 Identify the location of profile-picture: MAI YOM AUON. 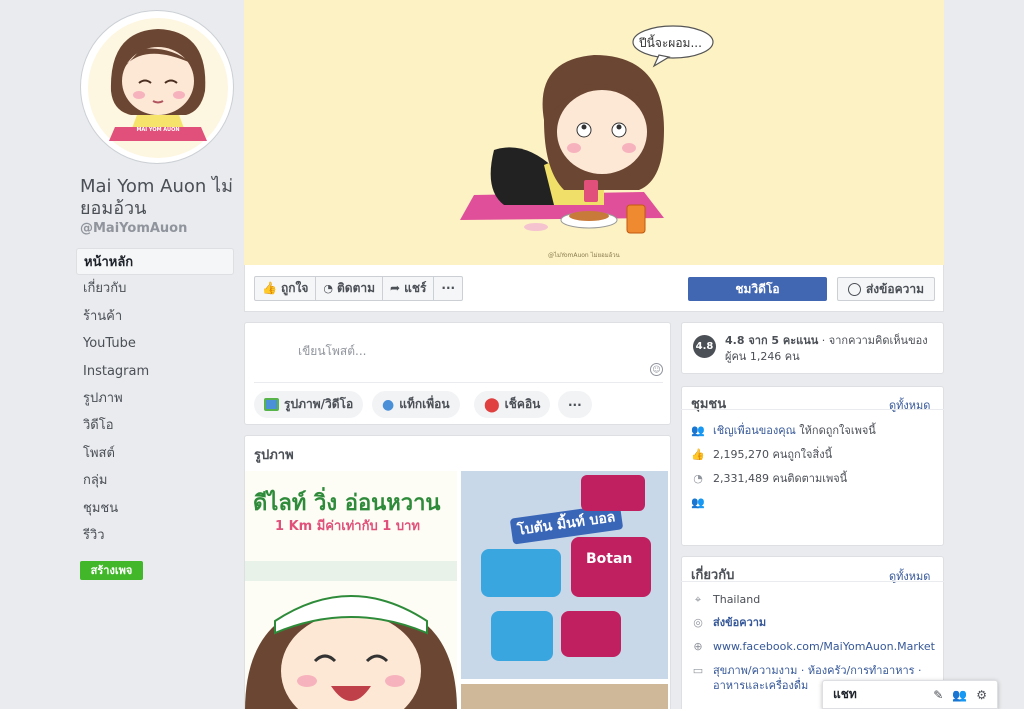
(157, 87).